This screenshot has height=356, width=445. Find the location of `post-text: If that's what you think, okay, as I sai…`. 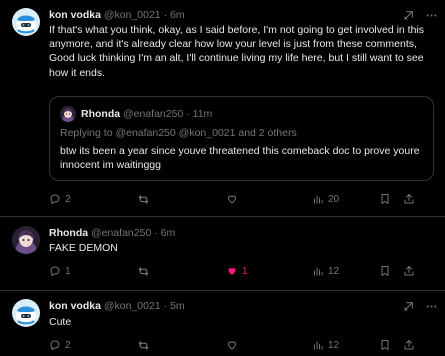

post-text: If that's what you think, okay, as I sai… is located at coordinates (237, 51).